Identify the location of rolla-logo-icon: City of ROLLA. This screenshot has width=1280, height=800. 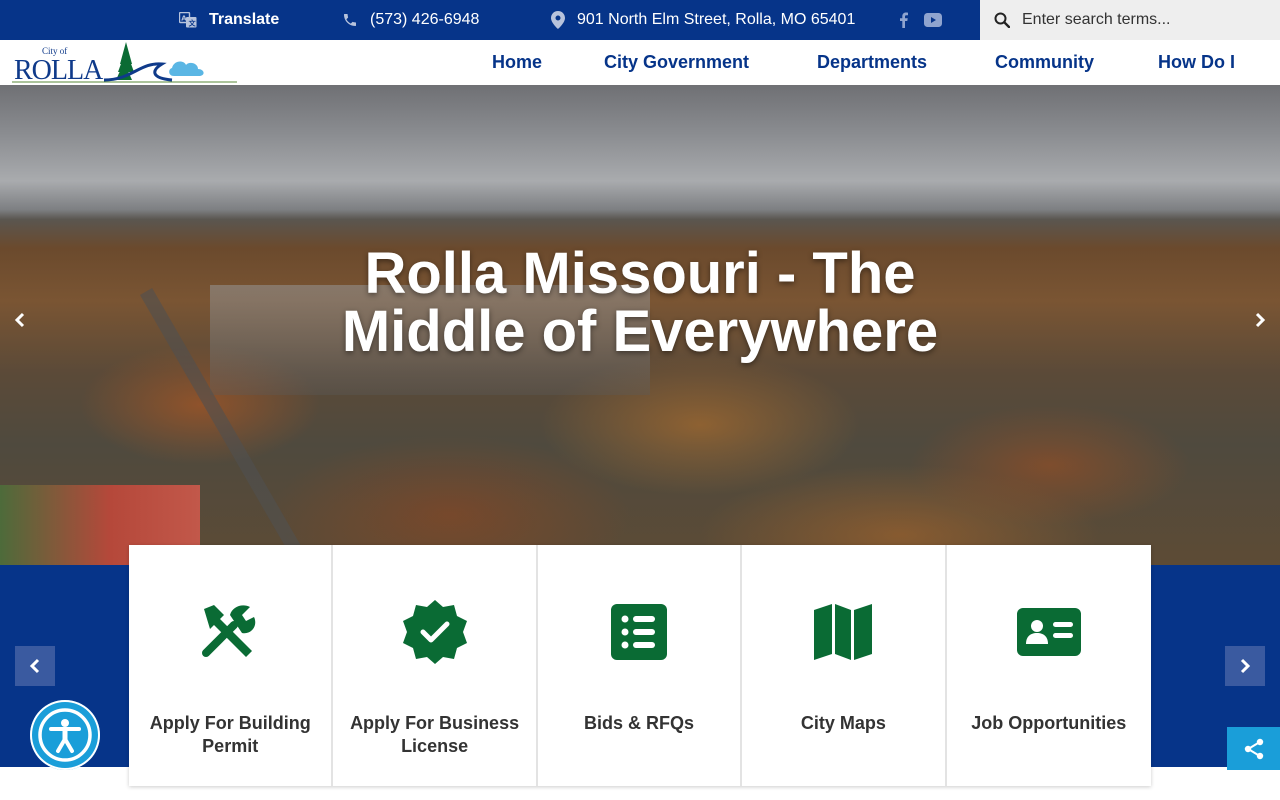
(124, 64).